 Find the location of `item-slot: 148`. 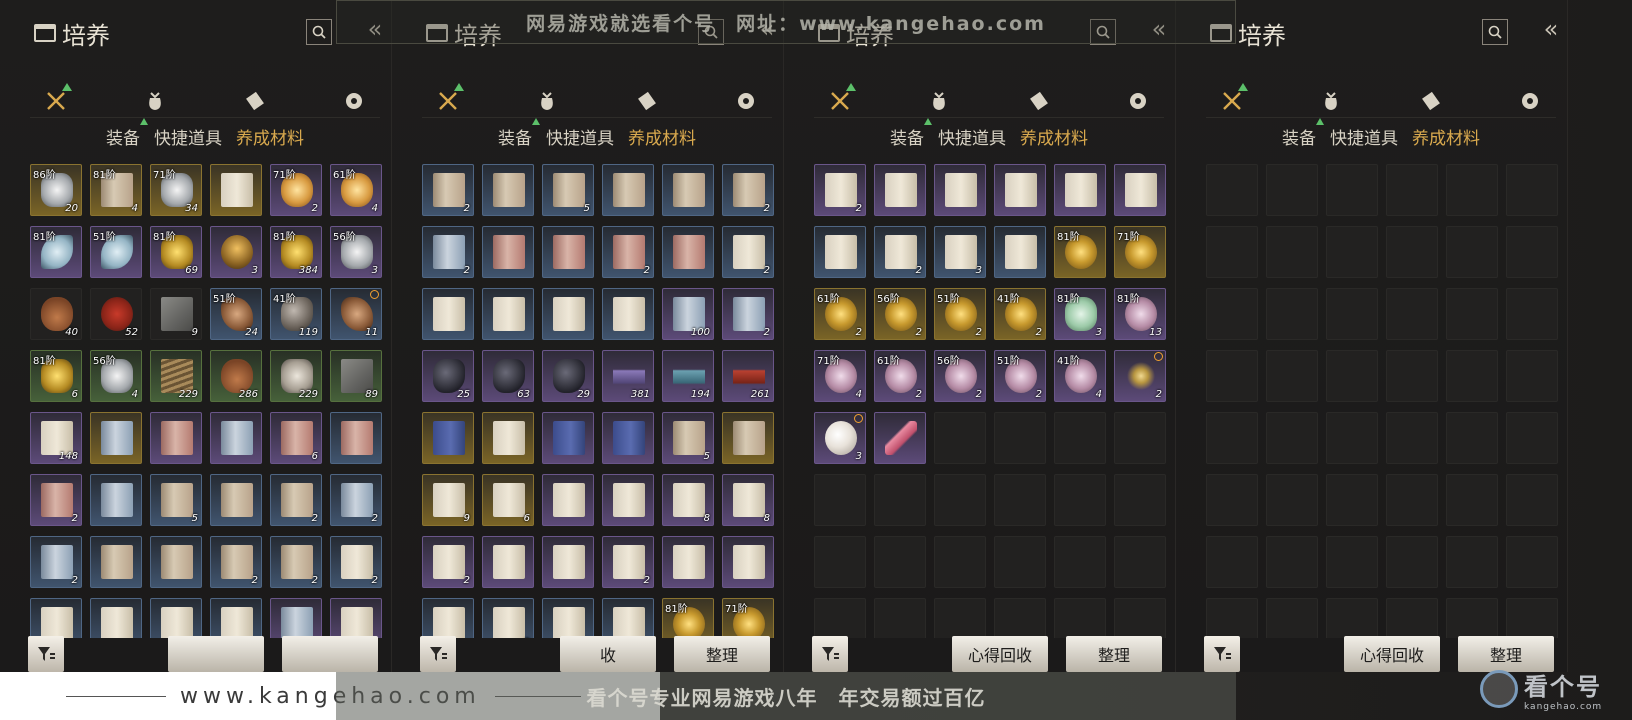

item-slot: 148 is located at coordinates (56, 438).